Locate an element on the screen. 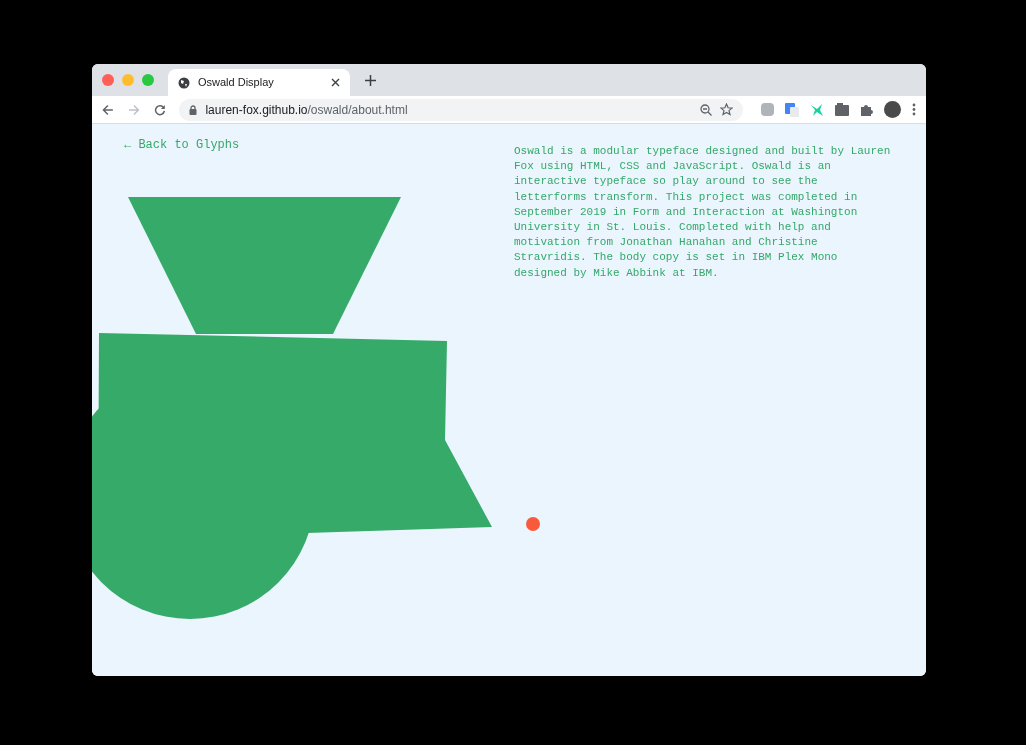 The image size is (1026, 745). tab-title: Oswald Display is located at coordinates (236, 83).